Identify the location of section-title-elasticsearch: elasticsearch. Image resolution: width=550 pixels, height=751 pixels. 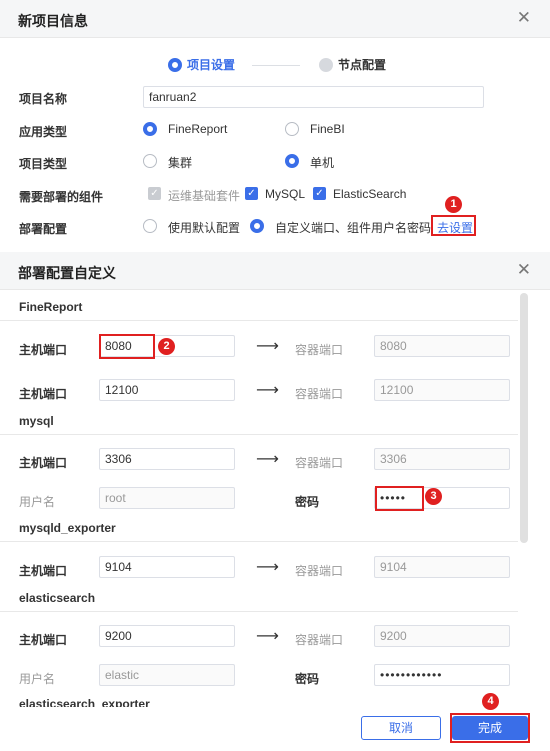
(57, 598).